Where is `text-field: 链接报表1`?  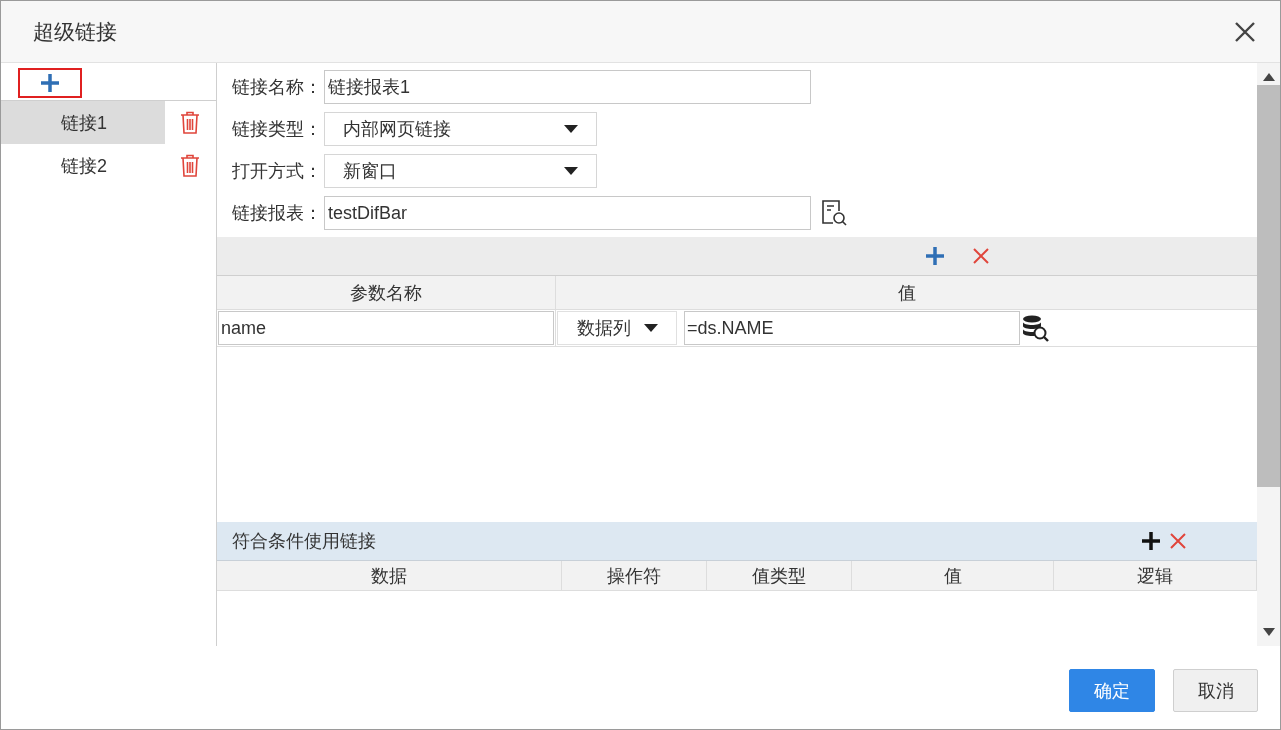
text-field: 链接报表1 is located at coordinates (567, 87).